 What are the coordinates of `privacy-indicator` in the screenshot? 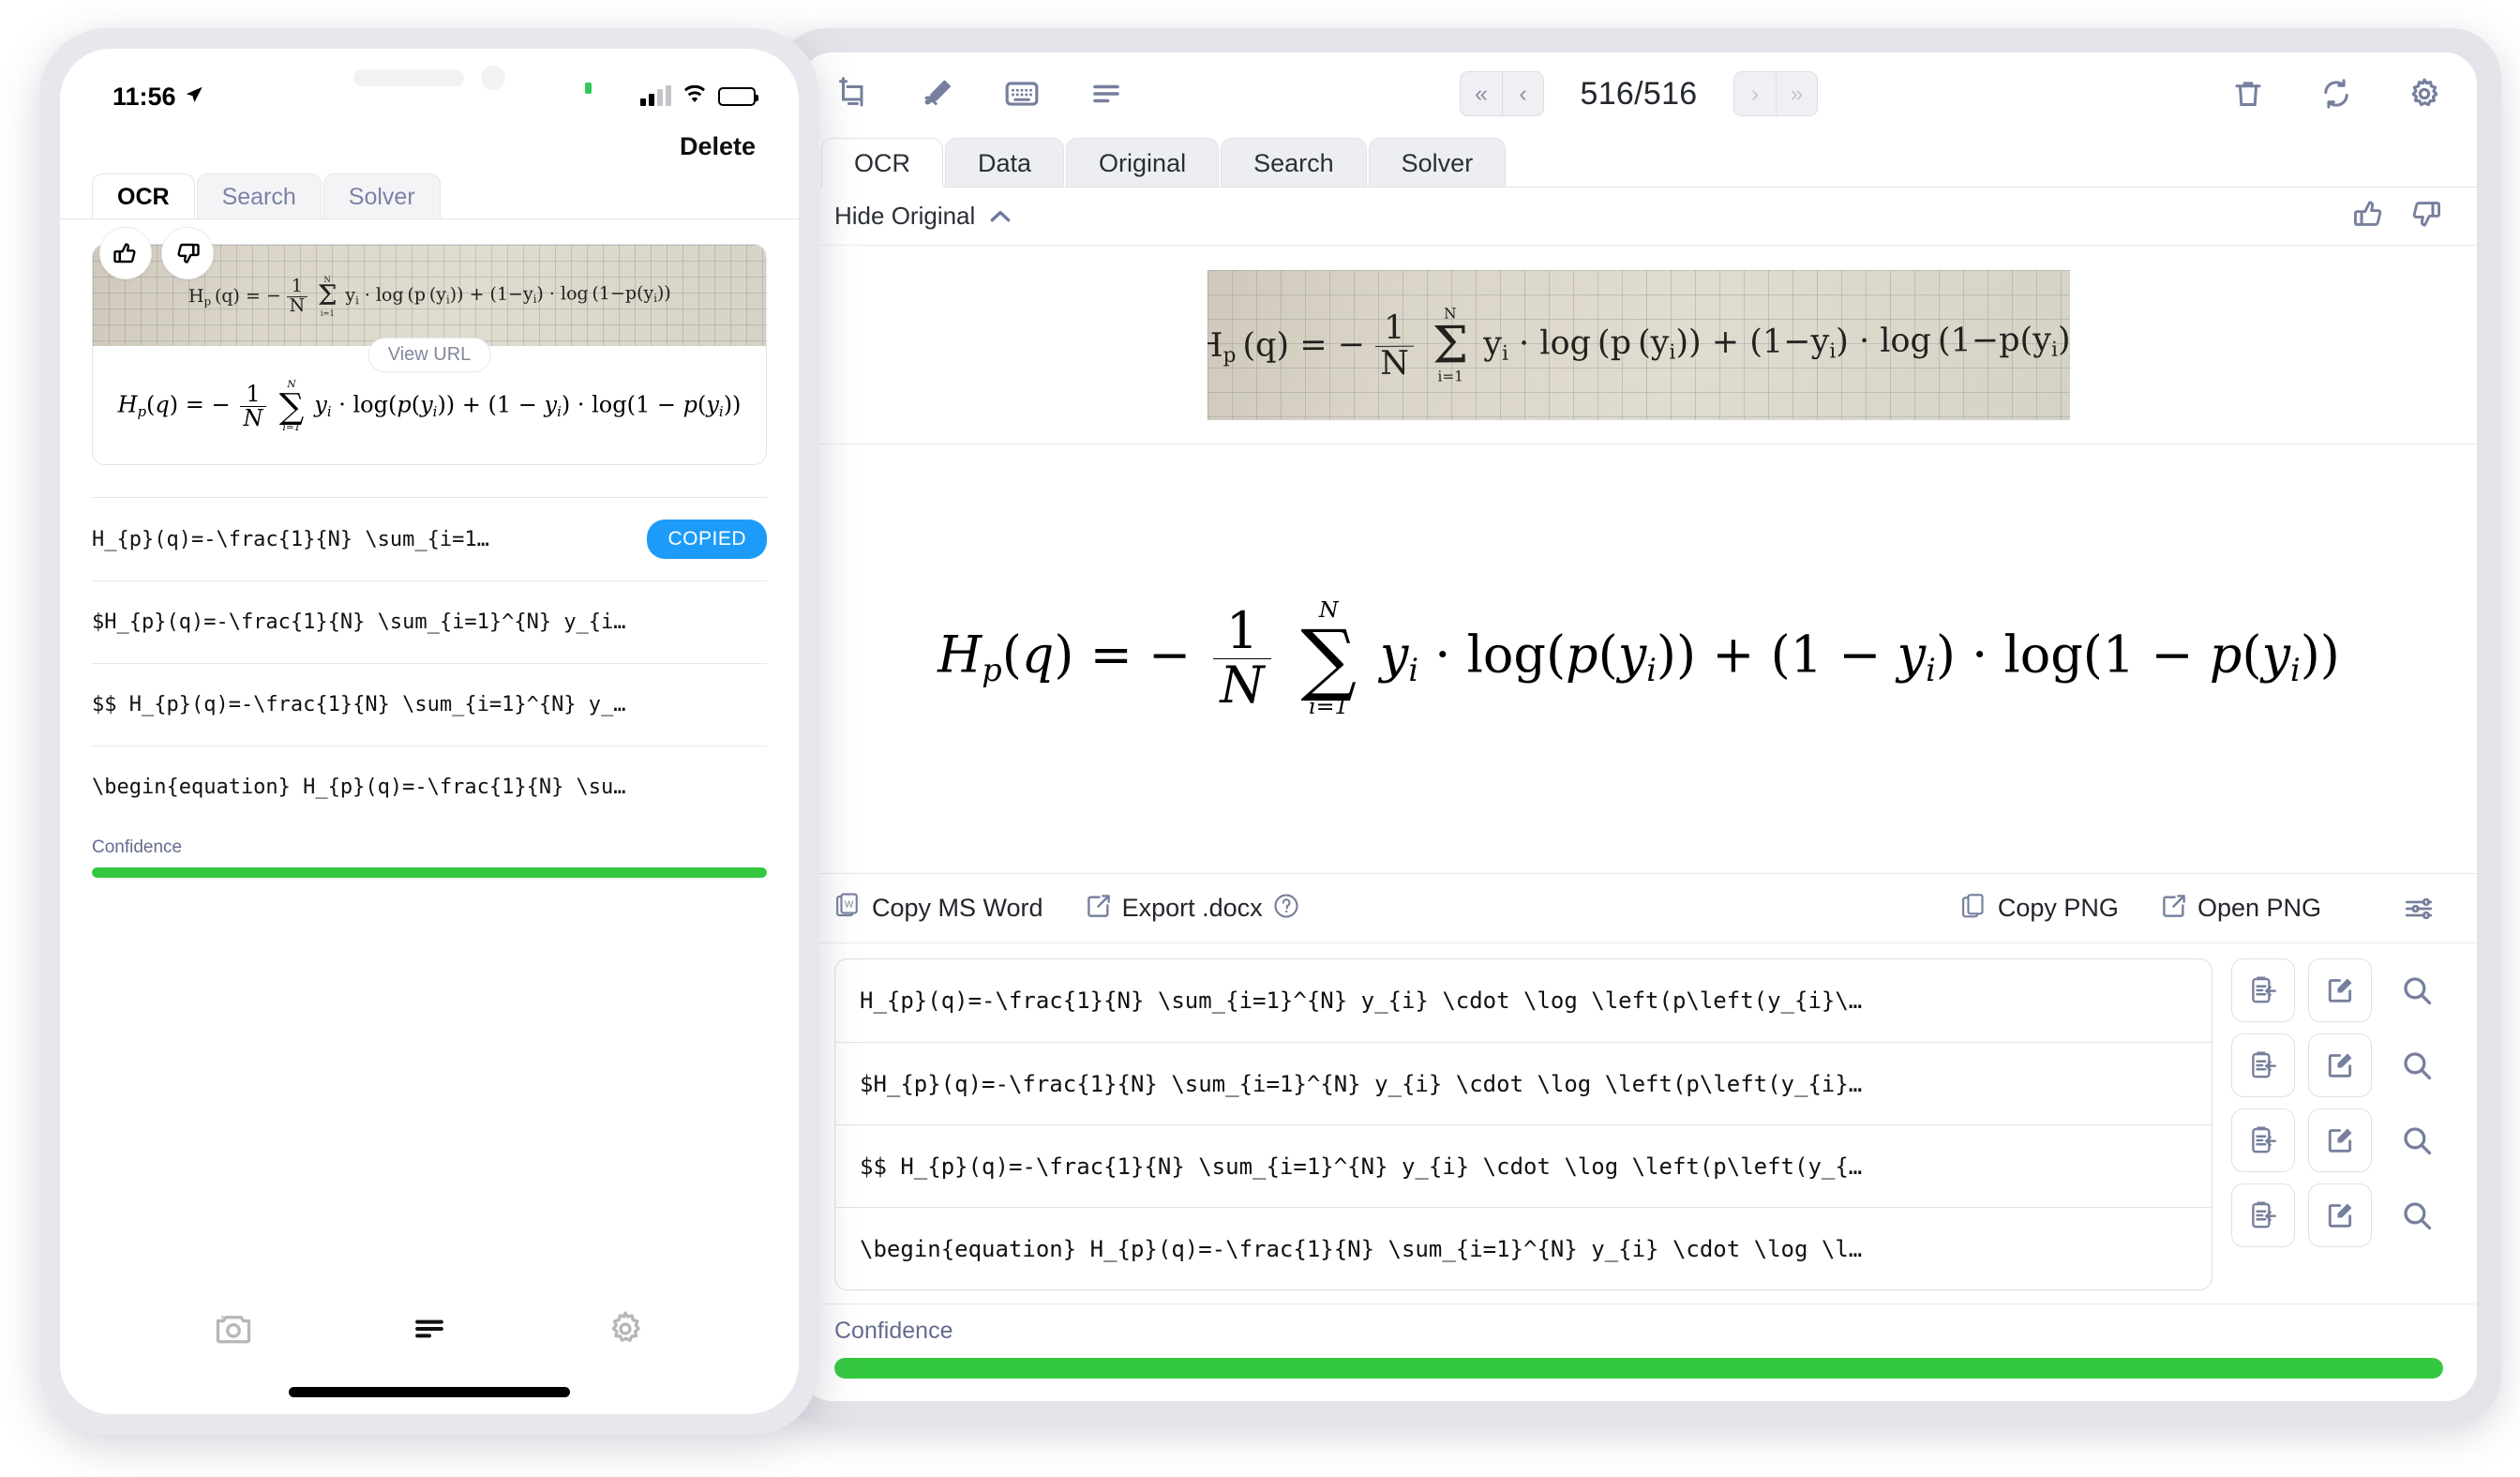 It's located at (588, 88).